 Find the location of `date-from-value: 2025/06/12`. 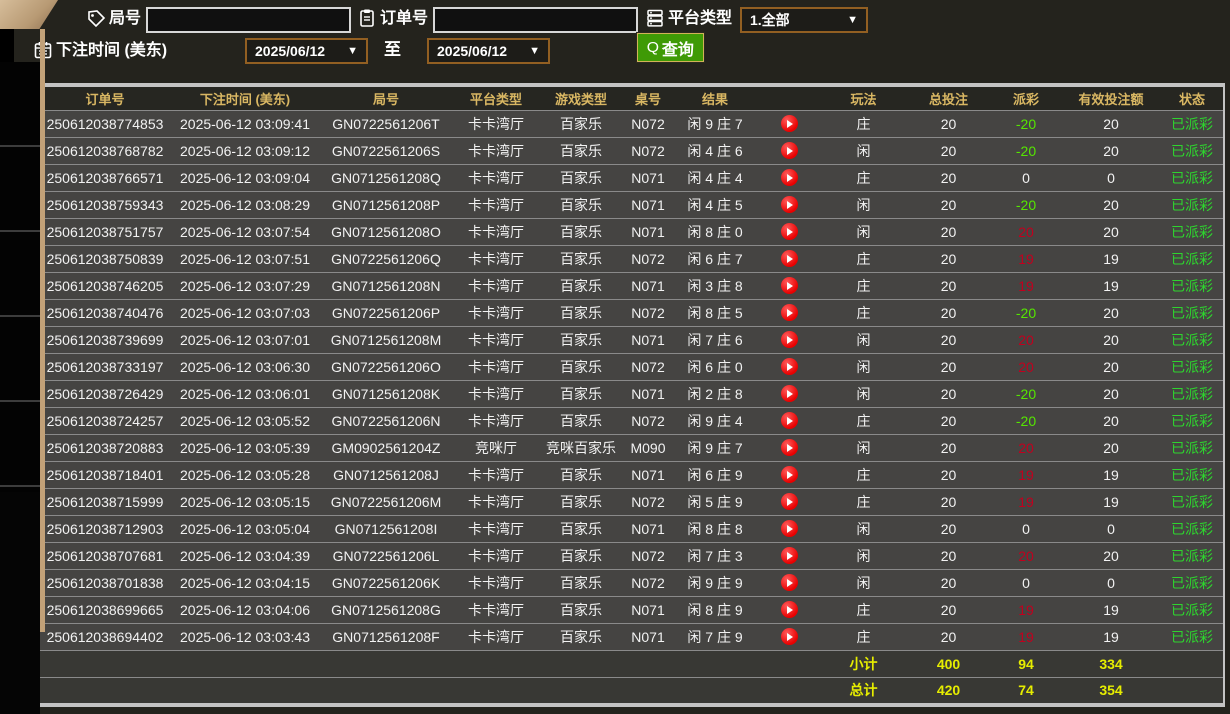

date-from-value: 2025/06/12 is located at coordinates (290, 51).